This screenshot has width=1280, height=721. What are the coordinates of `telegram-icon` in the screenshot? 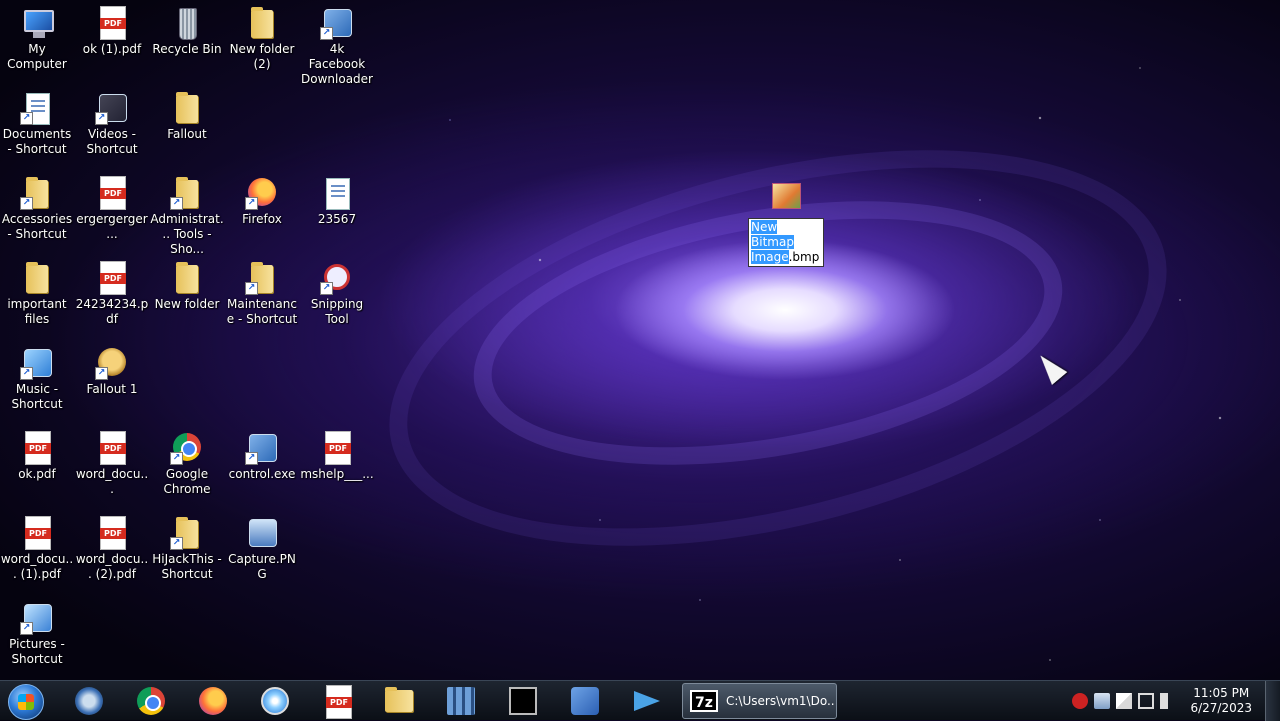 It's located at (647, 701).